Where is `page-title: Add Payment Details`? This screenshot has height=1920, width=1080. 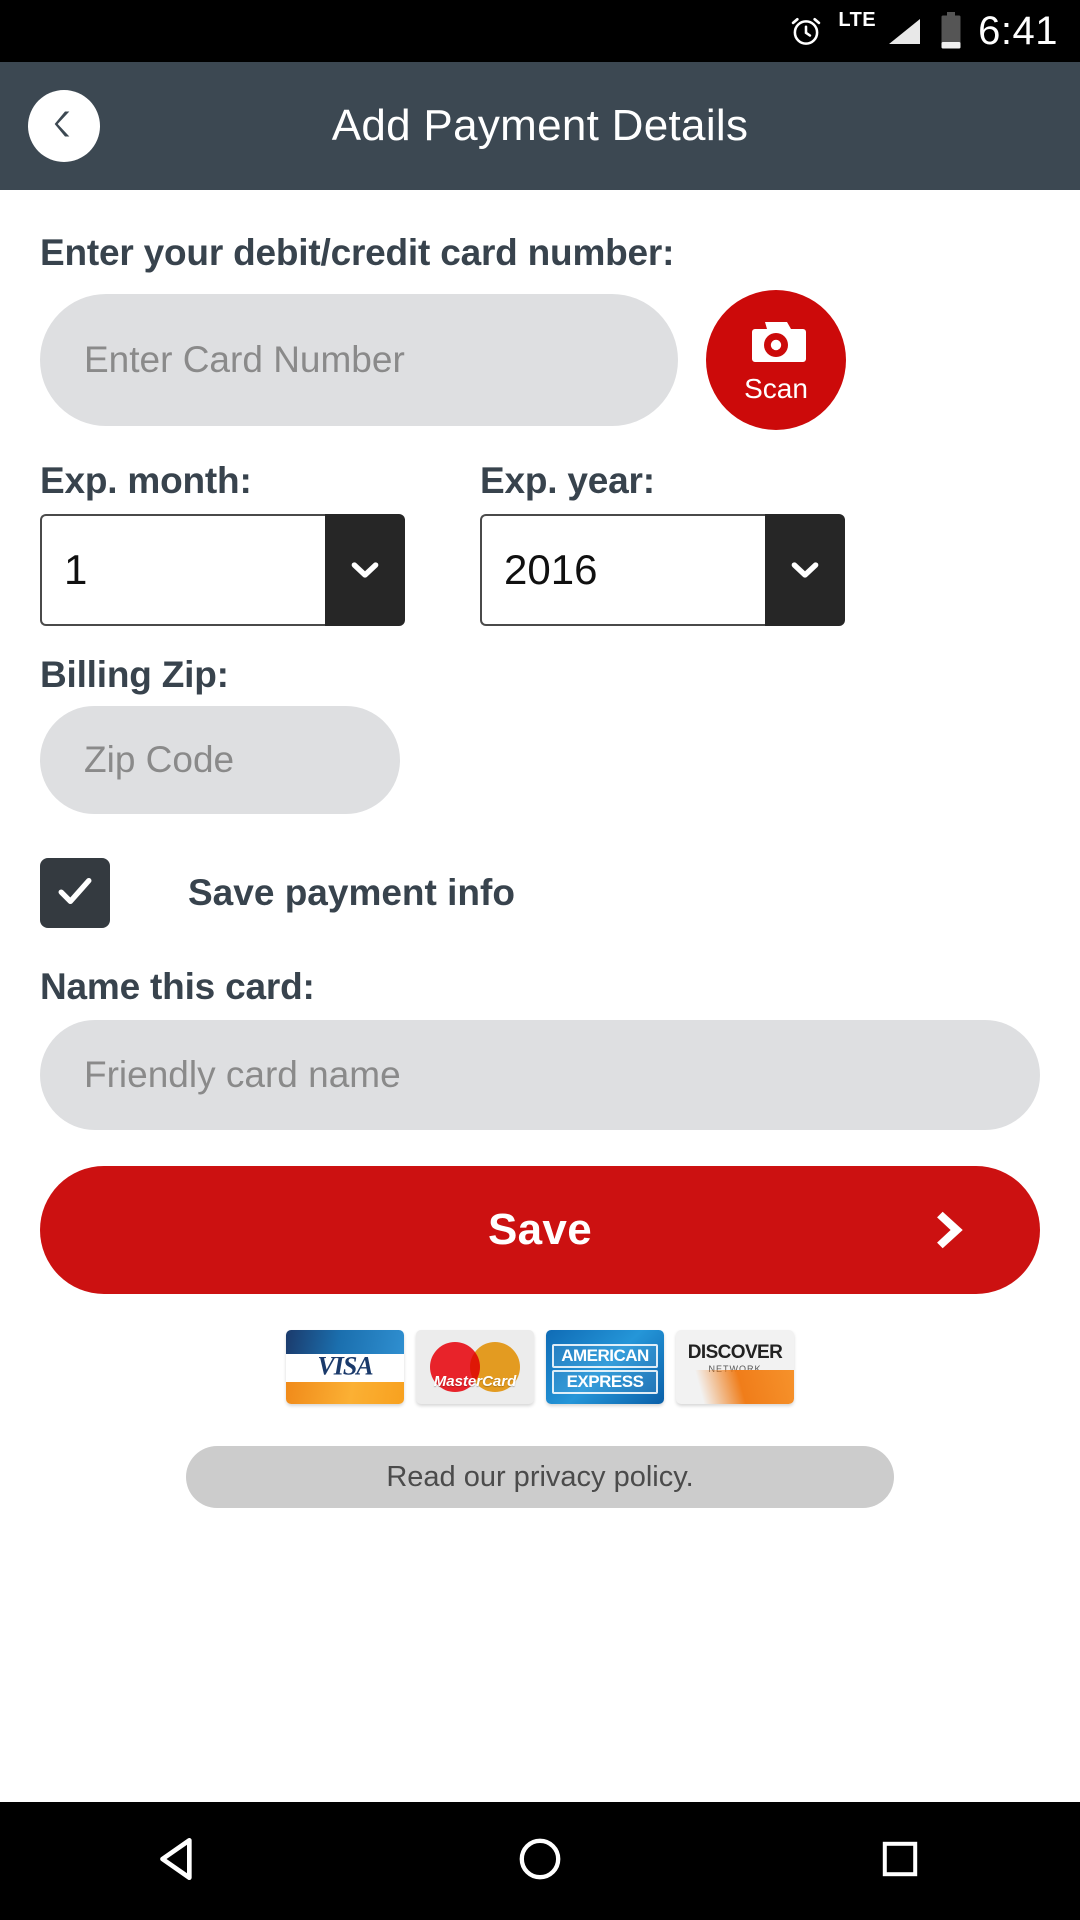
page-title: Add Payment Details is located at coordinates (540, 125).